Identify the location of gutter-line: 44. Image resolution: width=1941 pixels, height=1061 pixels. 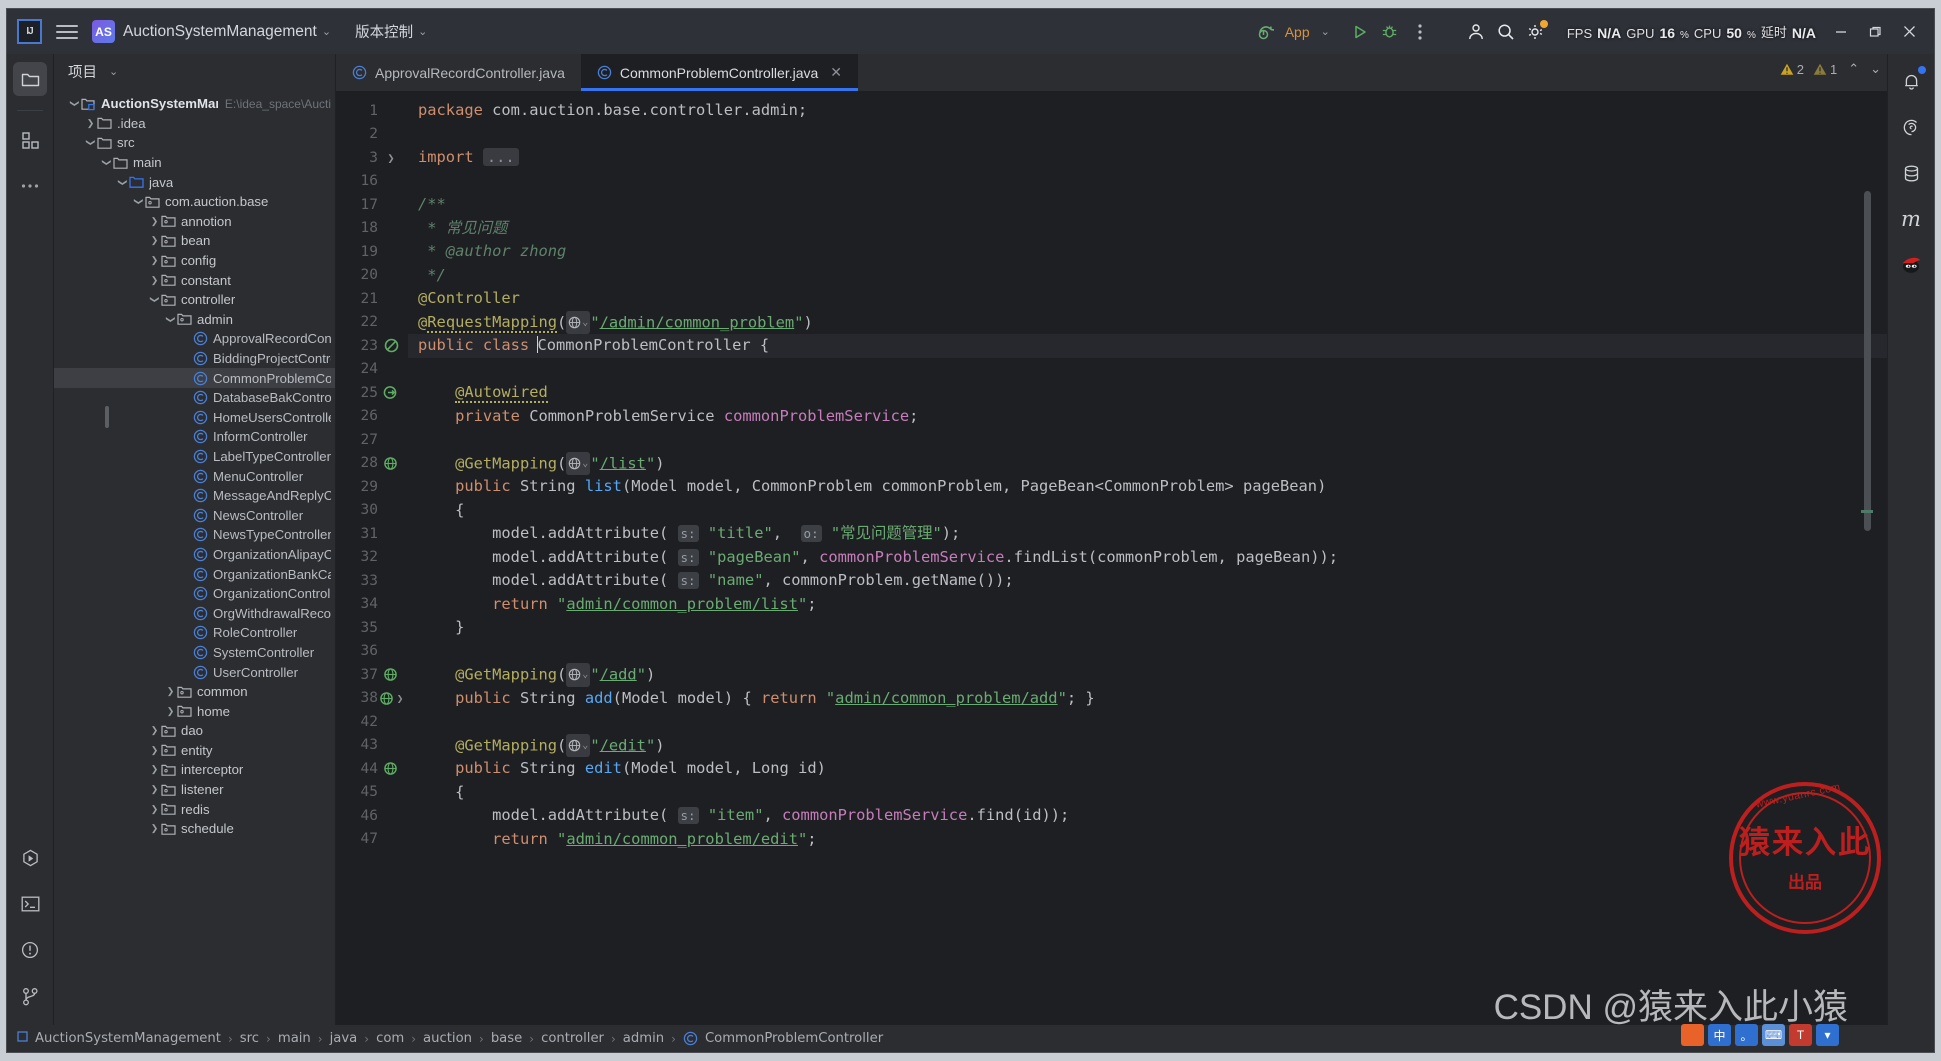
(372, 769).